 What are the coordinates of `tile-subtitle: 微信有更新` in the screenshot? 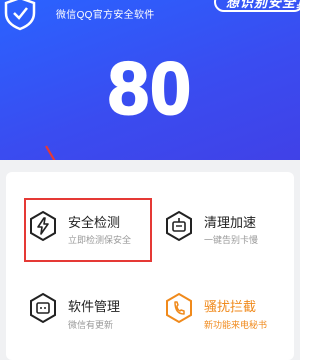 It's located at (91, 325).